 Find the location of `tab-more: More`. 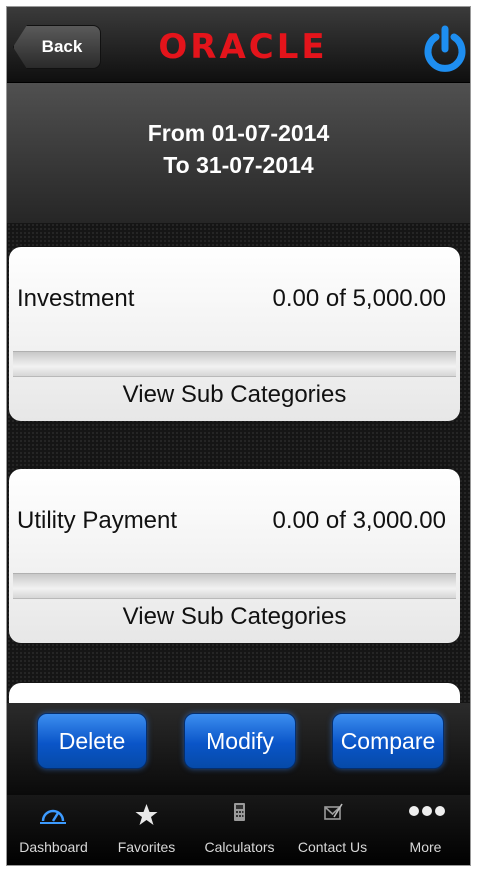

tab-more: More is located at coordinates (424, 830).